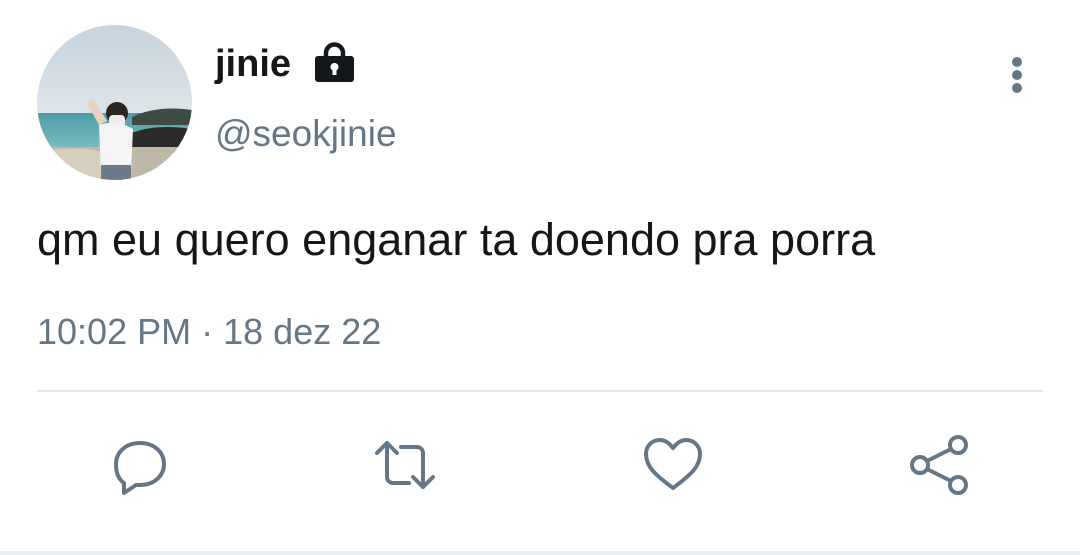  I want to click on avatar-photo, so click(114, 102).